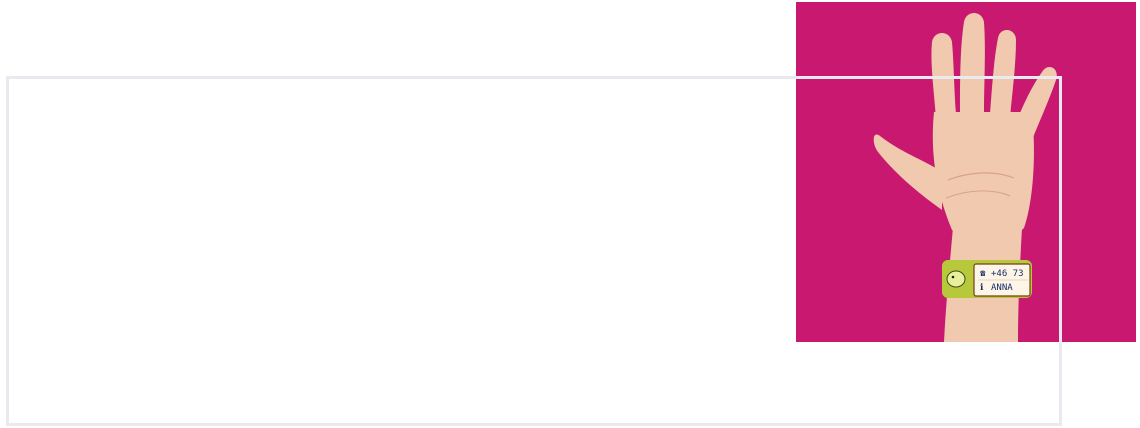 This screenshot has width=1140, height=428. I want to click on name-text: ANNA, so click(1002, 288).